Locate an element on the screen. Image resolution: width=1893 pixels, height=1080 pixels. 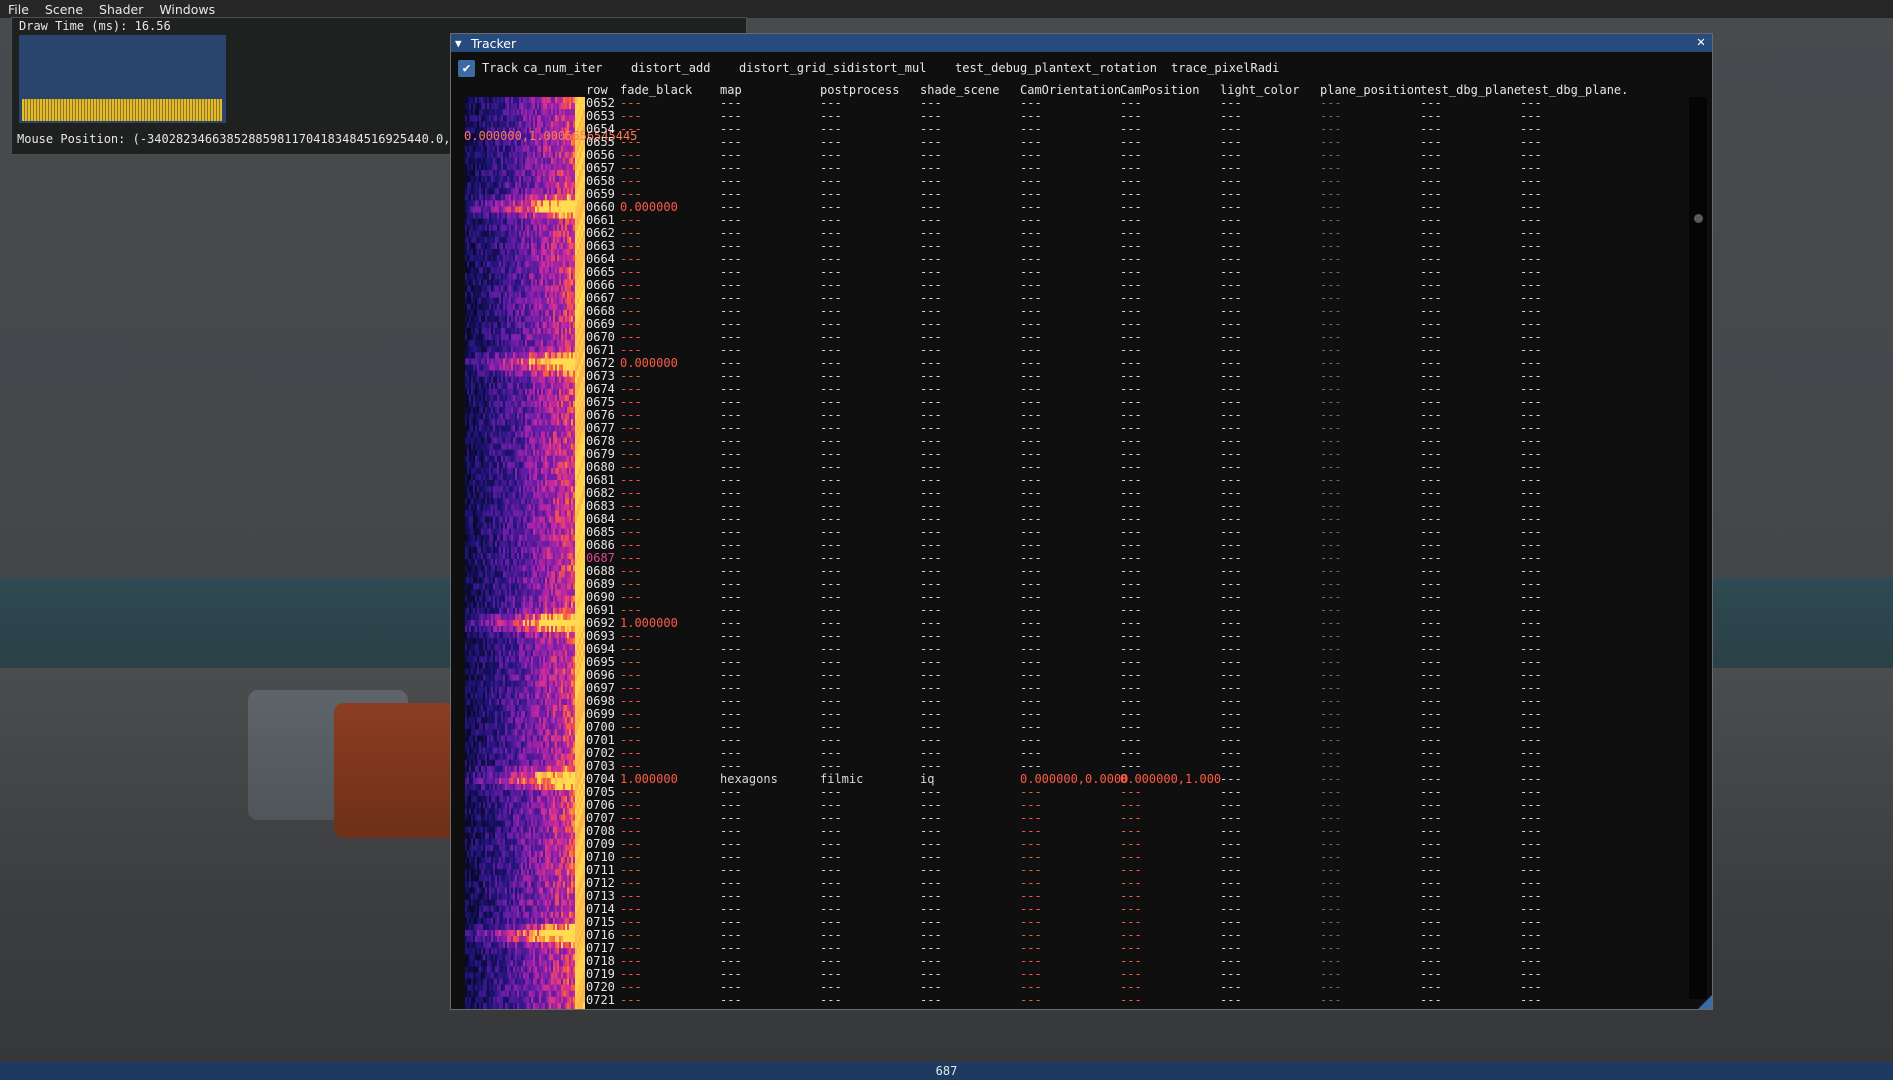
menu-file: File is located at coordinates (18, 9).